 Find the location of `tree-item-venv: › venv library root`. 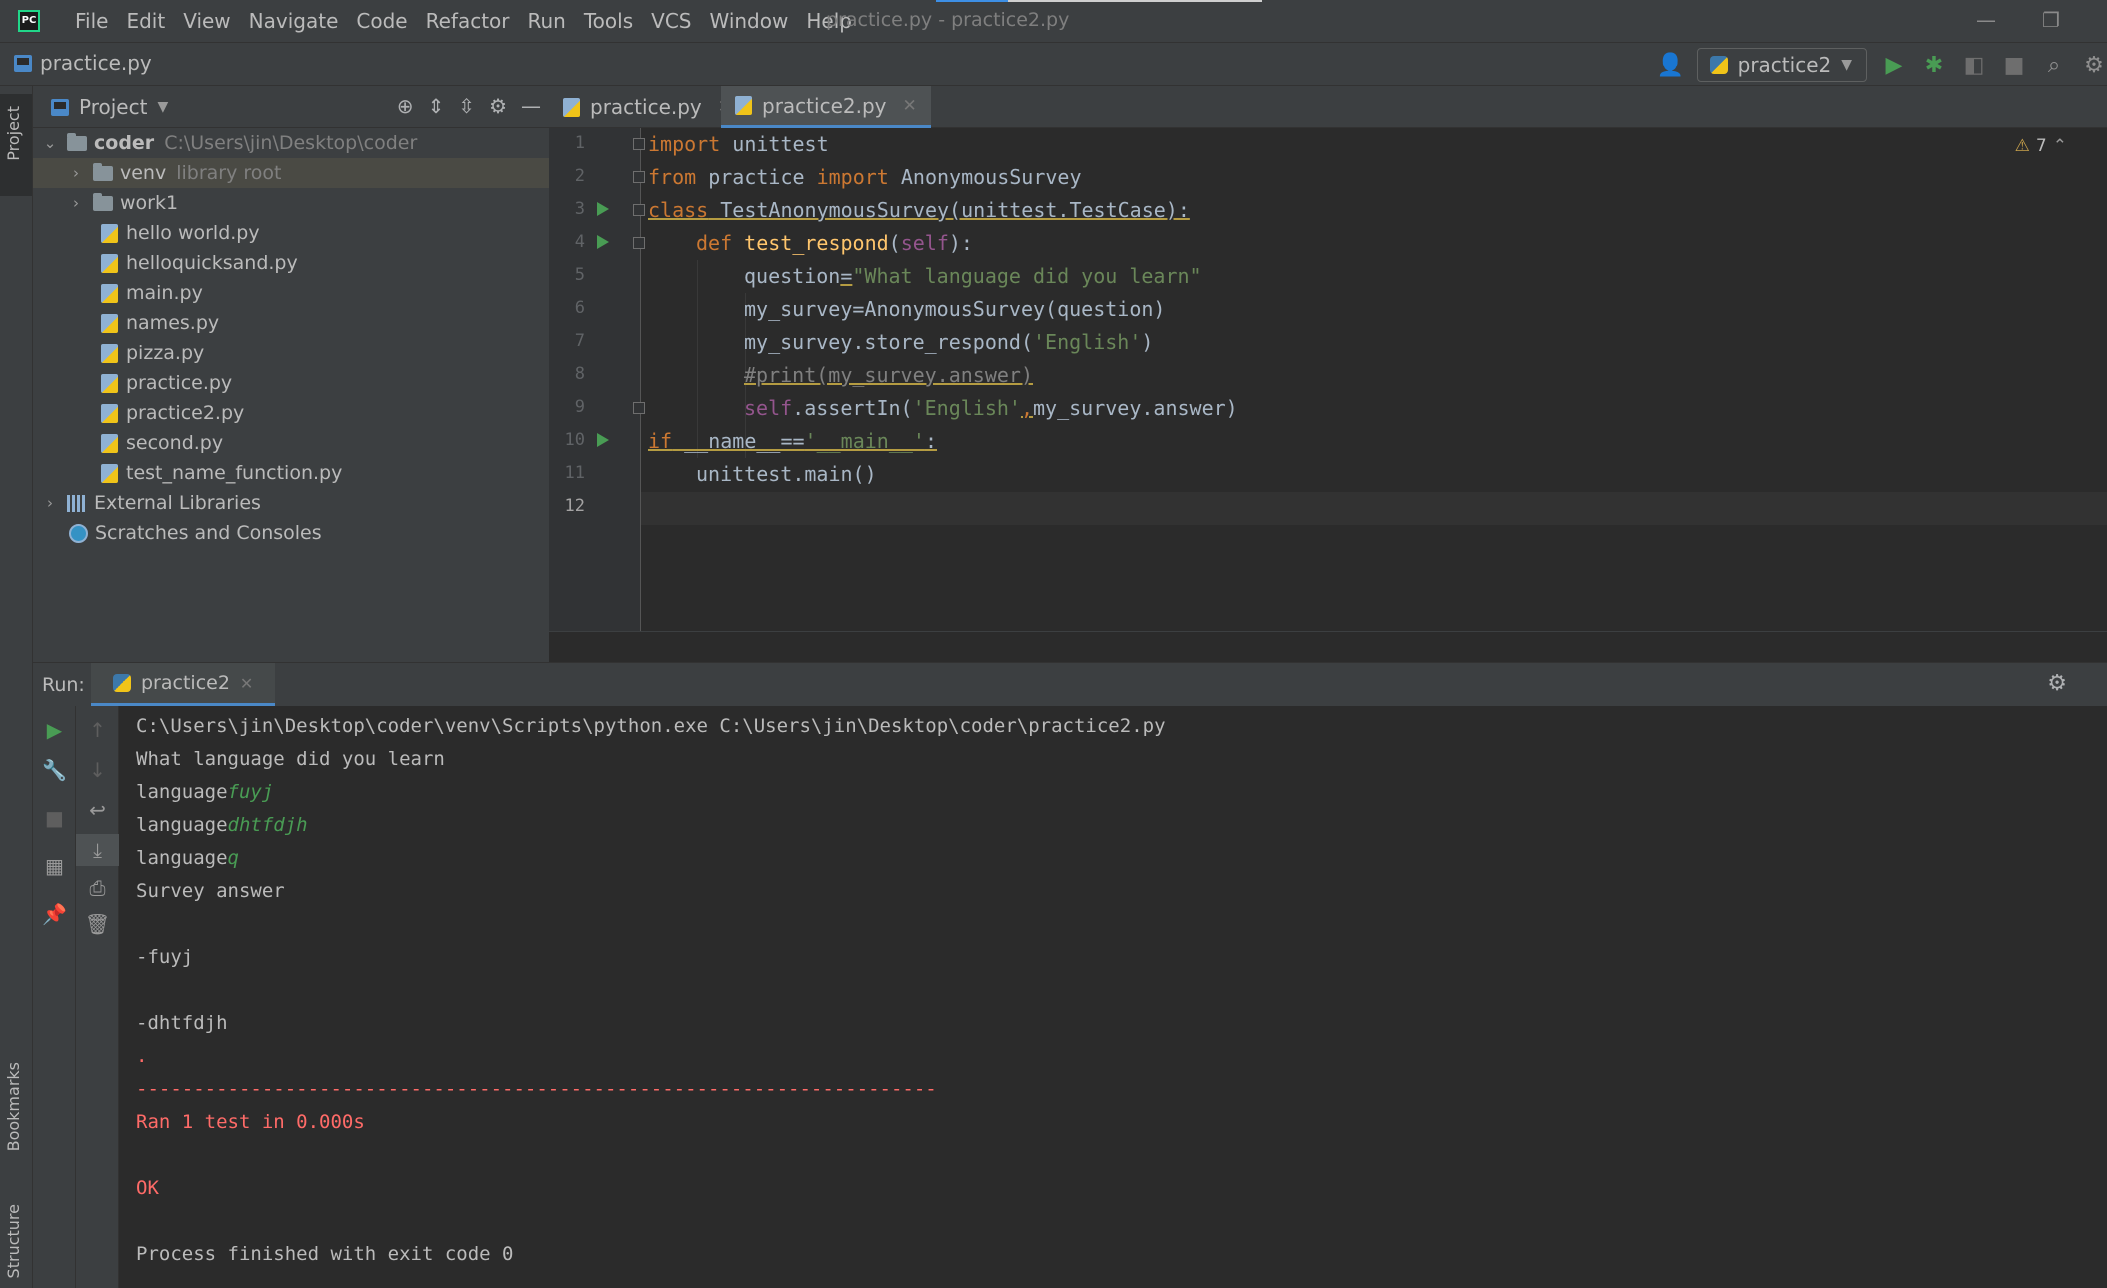

tree-item-venv: › venv library root is located at coordinates (308, 173).